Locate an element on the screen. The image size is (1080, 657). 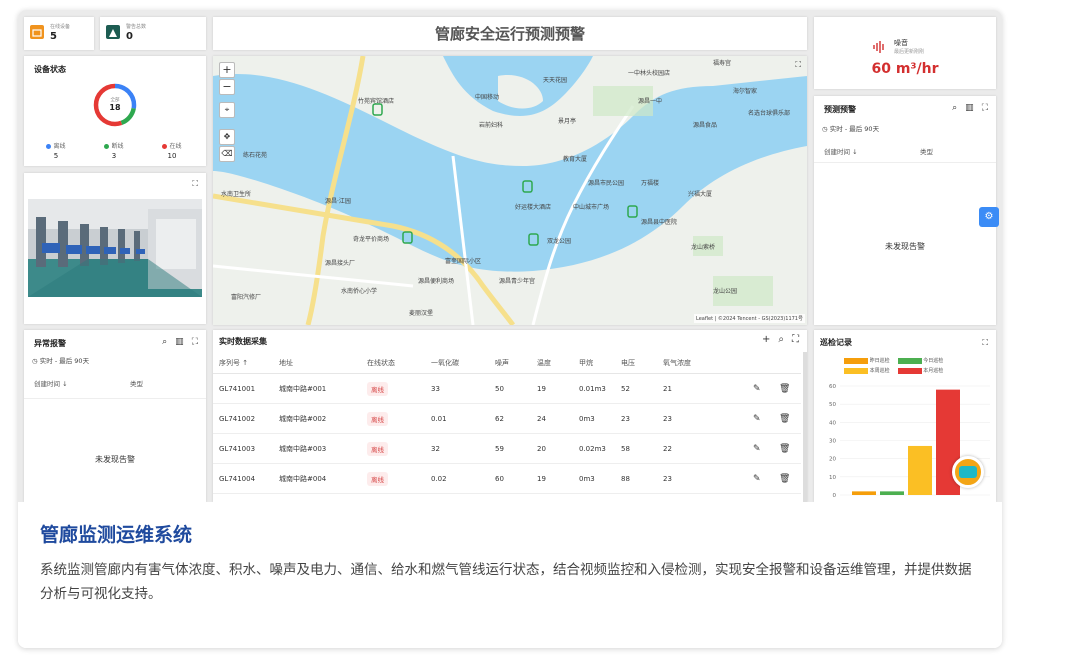
pump-room-photo is located at coordinates (115, 248).